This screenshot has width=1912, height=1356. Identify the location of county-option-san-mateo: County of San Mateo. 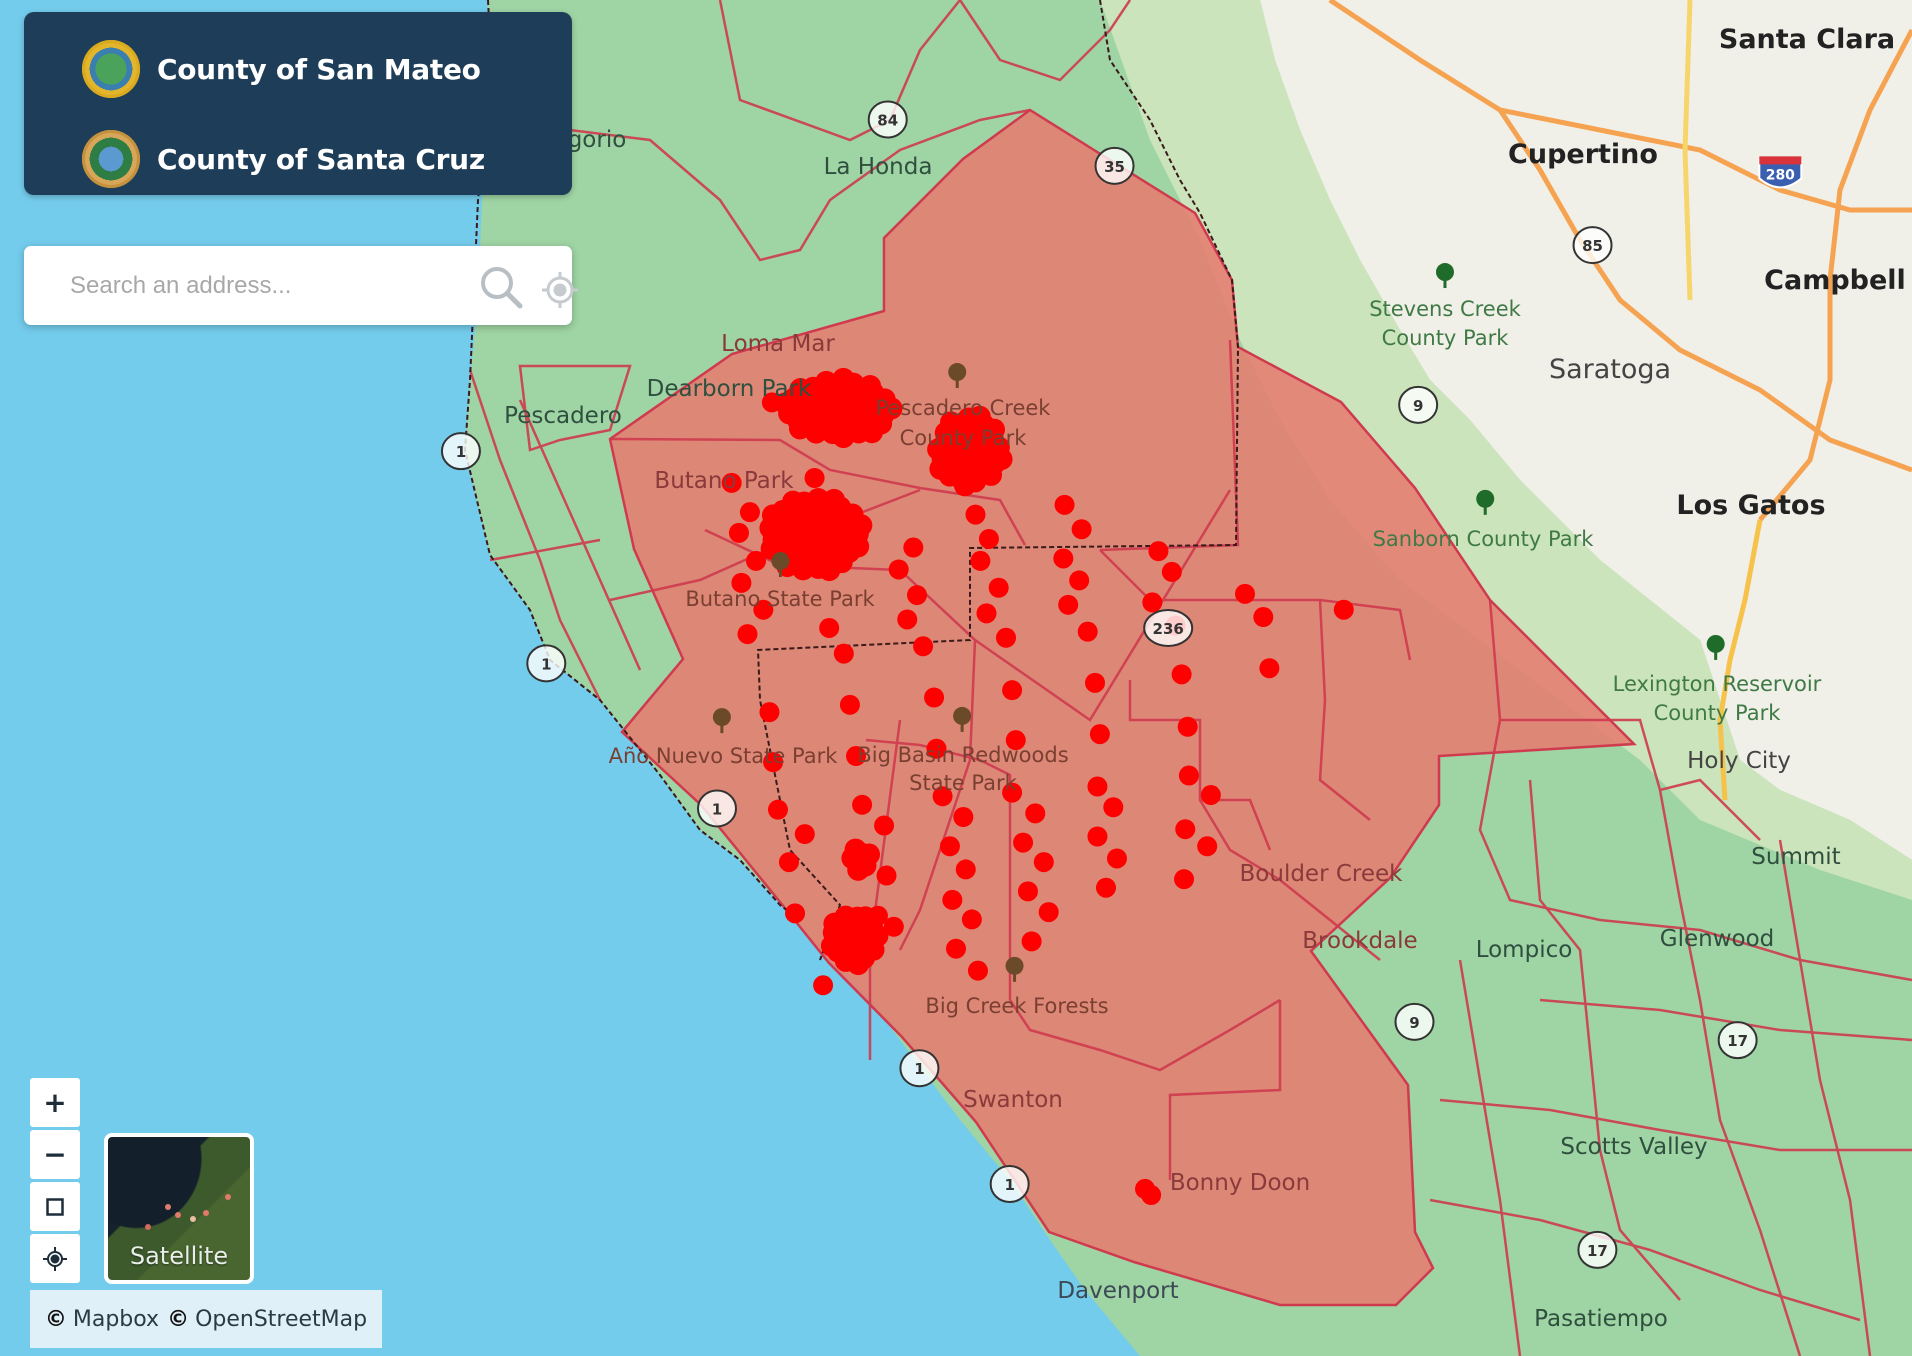
(281, 69).